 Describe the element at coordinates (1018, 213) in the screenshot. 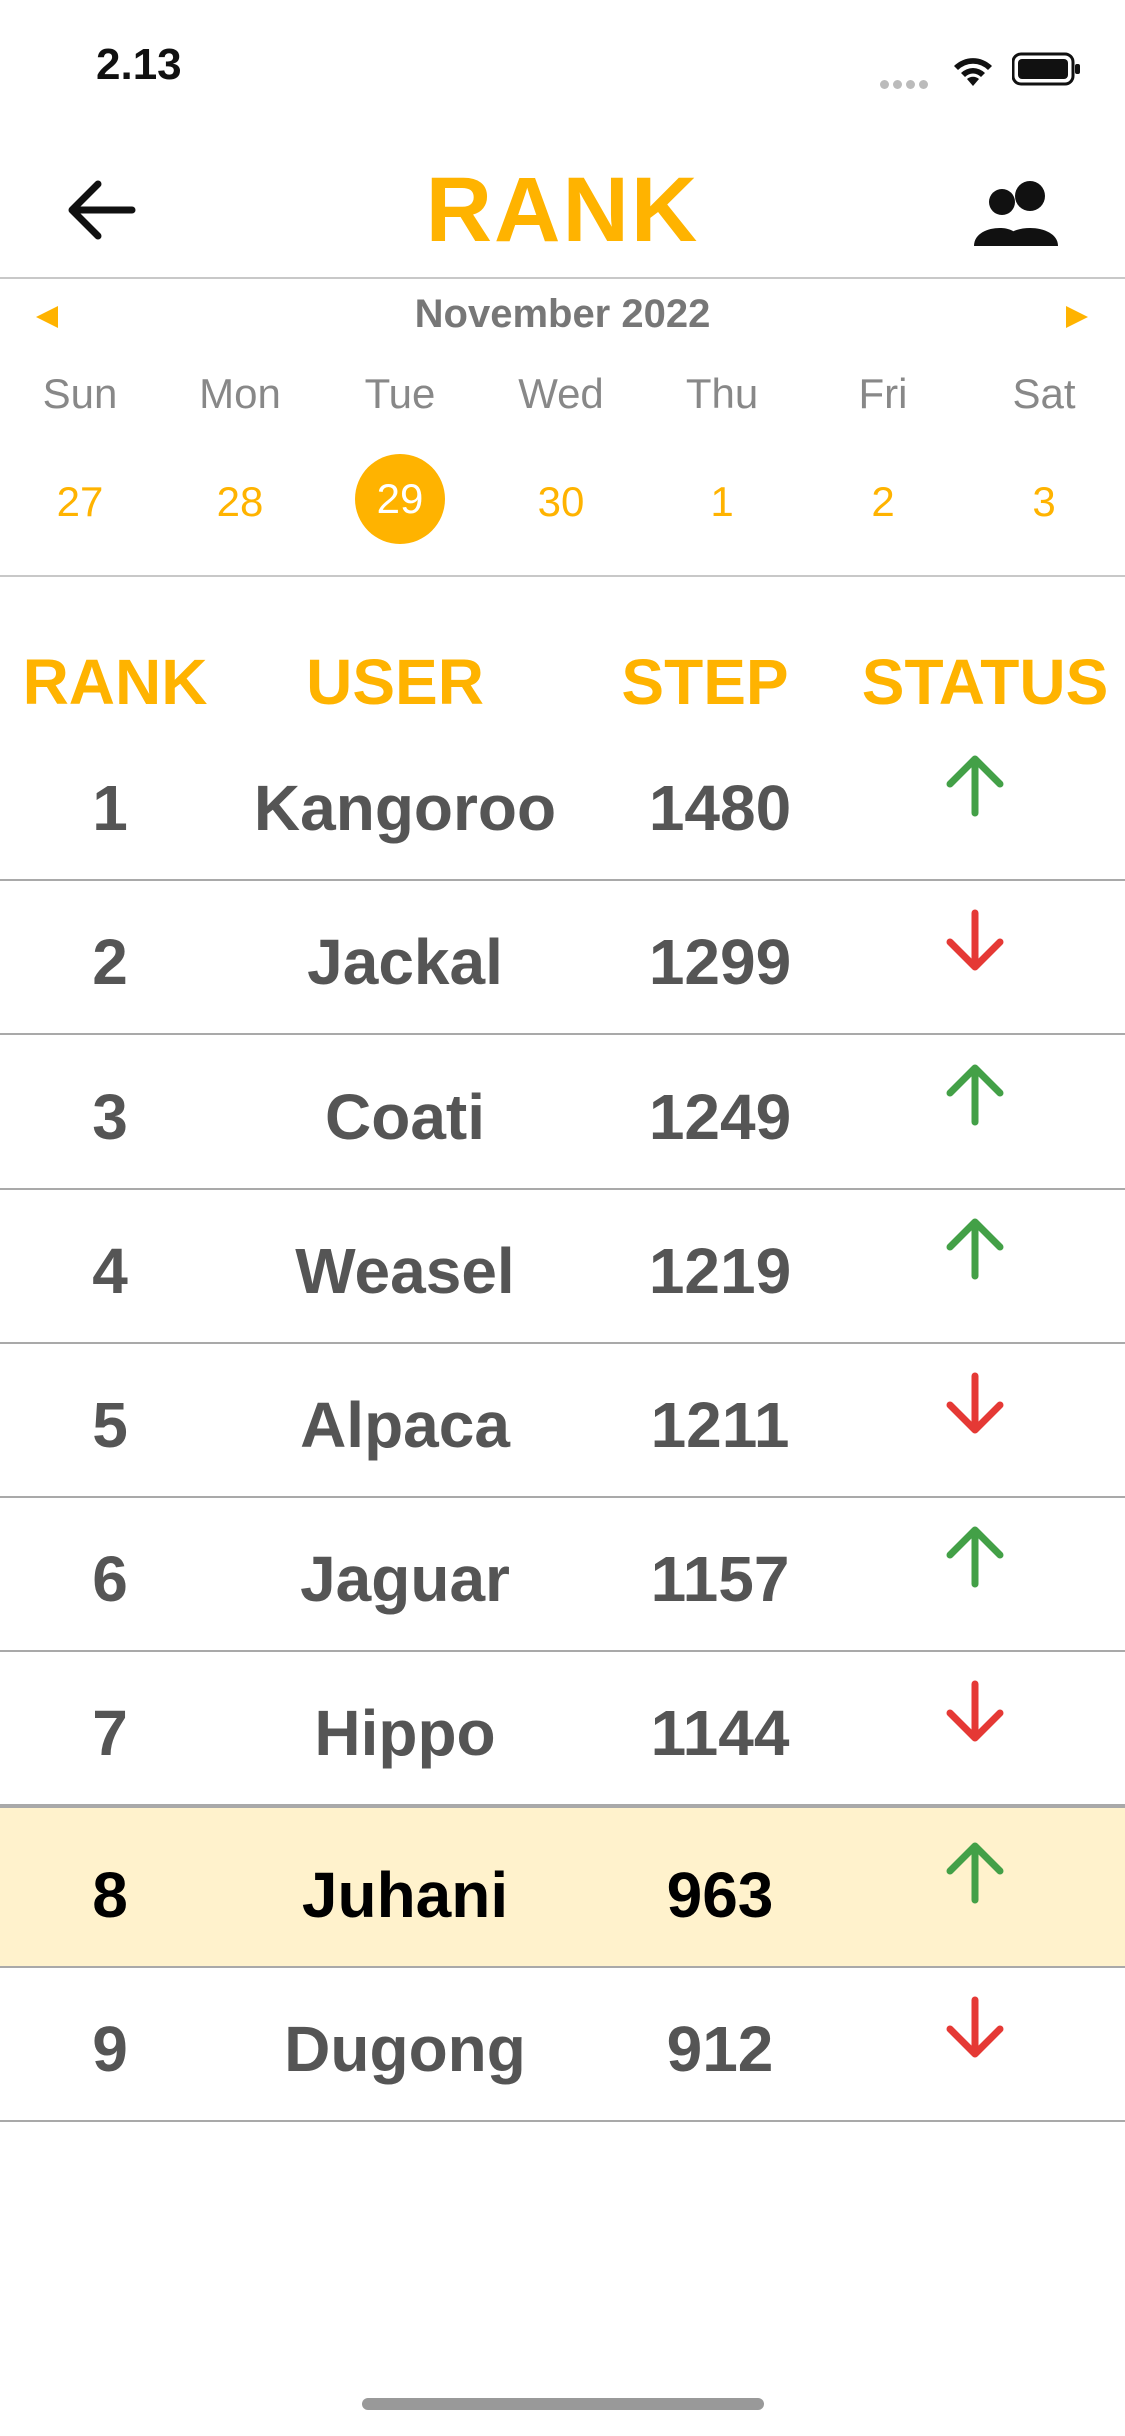

I see `people-icon` at that location.